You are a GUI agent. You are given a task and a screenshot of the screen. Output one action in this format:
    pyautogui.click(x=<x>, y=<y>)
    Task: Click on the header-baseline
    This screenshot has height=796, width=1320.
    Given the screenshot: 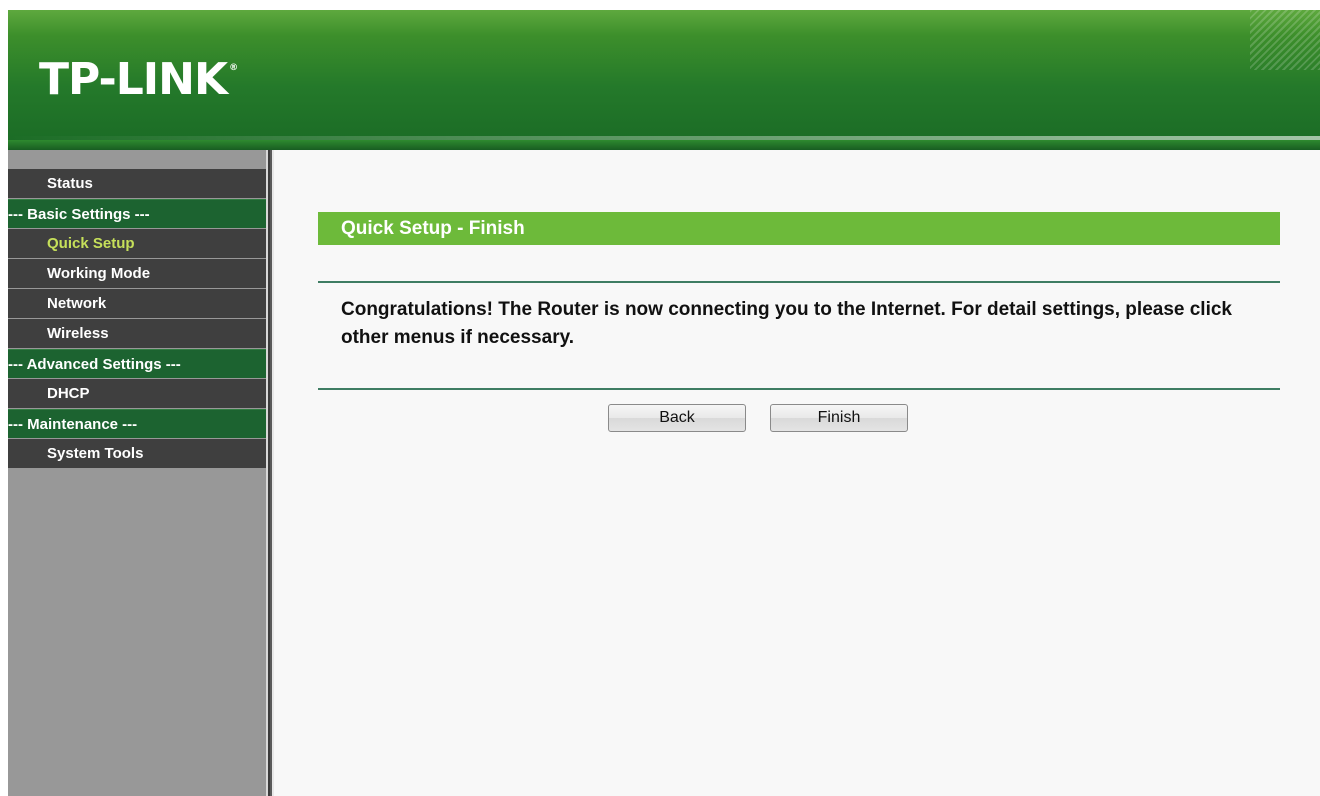 What is the action you would take?
    pyautogui.click(x=664, y=145)
    